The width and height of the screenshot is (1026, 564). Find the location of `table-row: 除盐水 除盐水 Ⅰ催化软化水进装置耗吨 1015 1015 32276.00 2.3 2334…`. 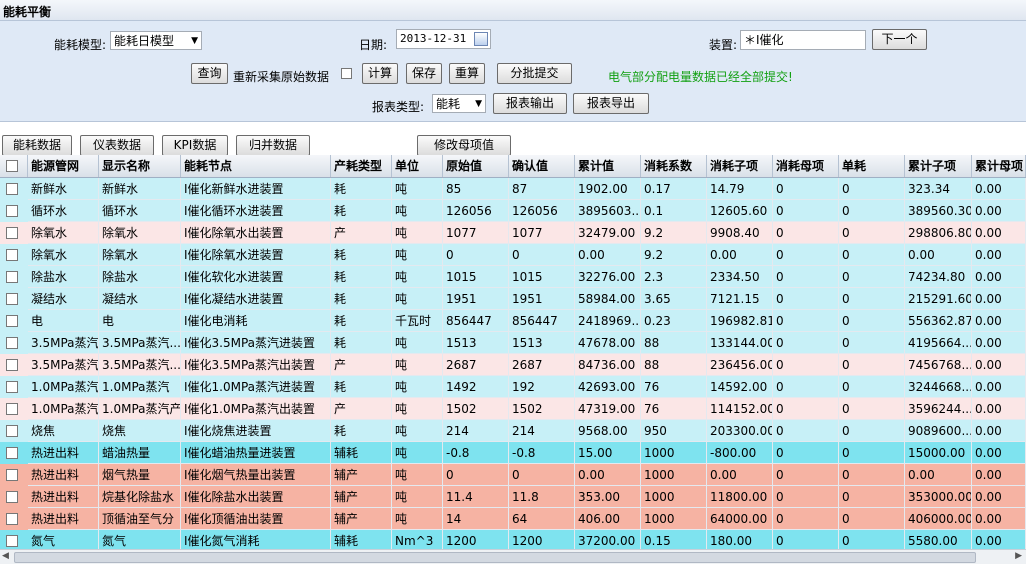

table-row: 除盐水 除盐水 Ⅰ催化软化水进装置耗吨 1015 1015 32276.00 2.3 2334… is located at coordinates (513, 277).